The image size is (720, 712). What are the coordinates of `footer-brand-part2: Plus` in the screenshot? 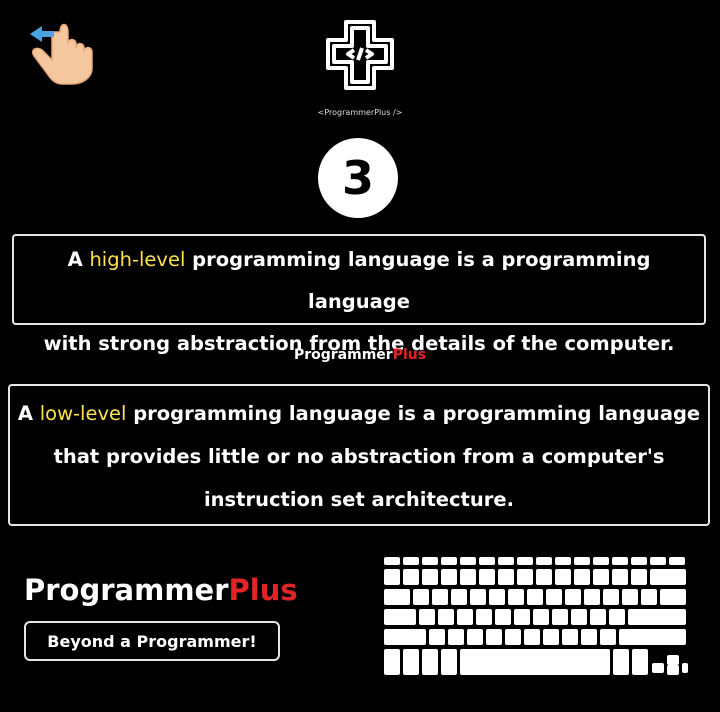 It's located at (263, 590).